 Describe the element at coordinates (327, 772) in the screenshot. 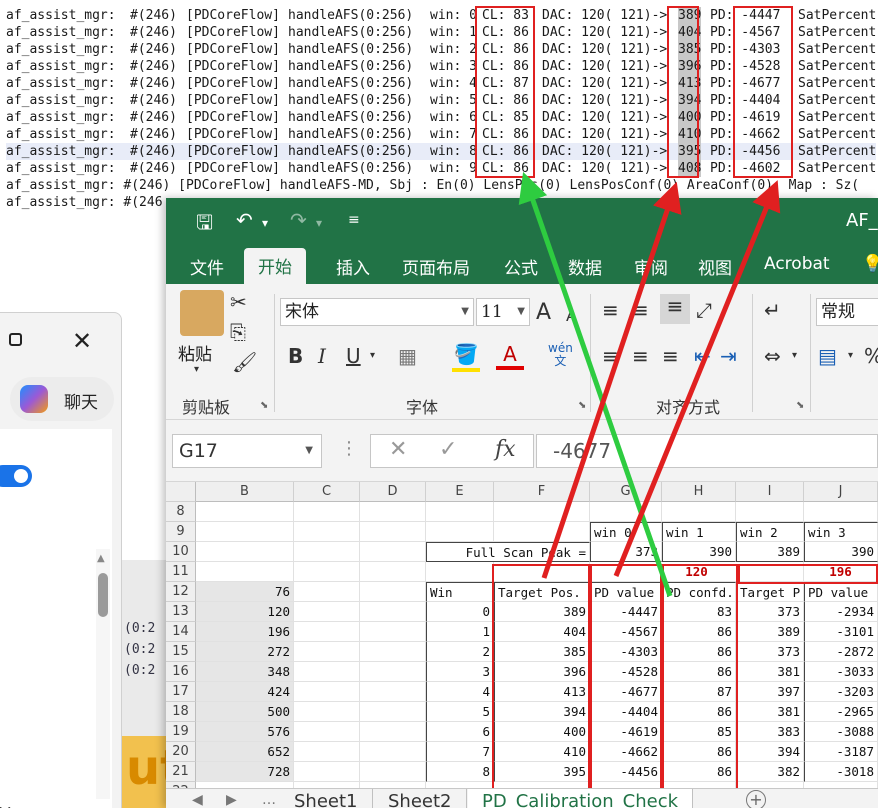

I see `cell-C21` at that location.